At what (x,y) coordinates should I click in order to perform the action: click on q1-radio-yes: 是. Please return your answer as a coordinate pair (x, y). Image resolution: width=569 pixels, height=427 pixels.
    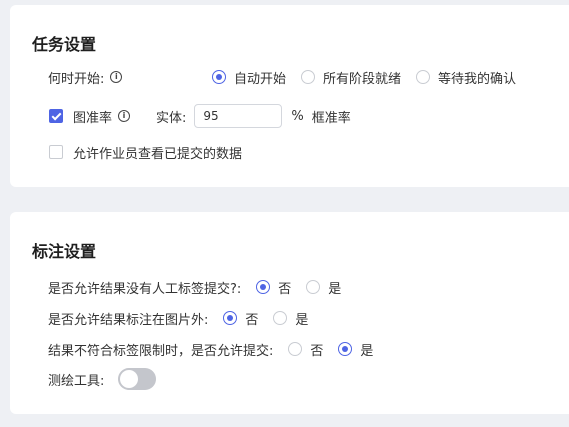
    Looking at the image, I should click on (323, 287).